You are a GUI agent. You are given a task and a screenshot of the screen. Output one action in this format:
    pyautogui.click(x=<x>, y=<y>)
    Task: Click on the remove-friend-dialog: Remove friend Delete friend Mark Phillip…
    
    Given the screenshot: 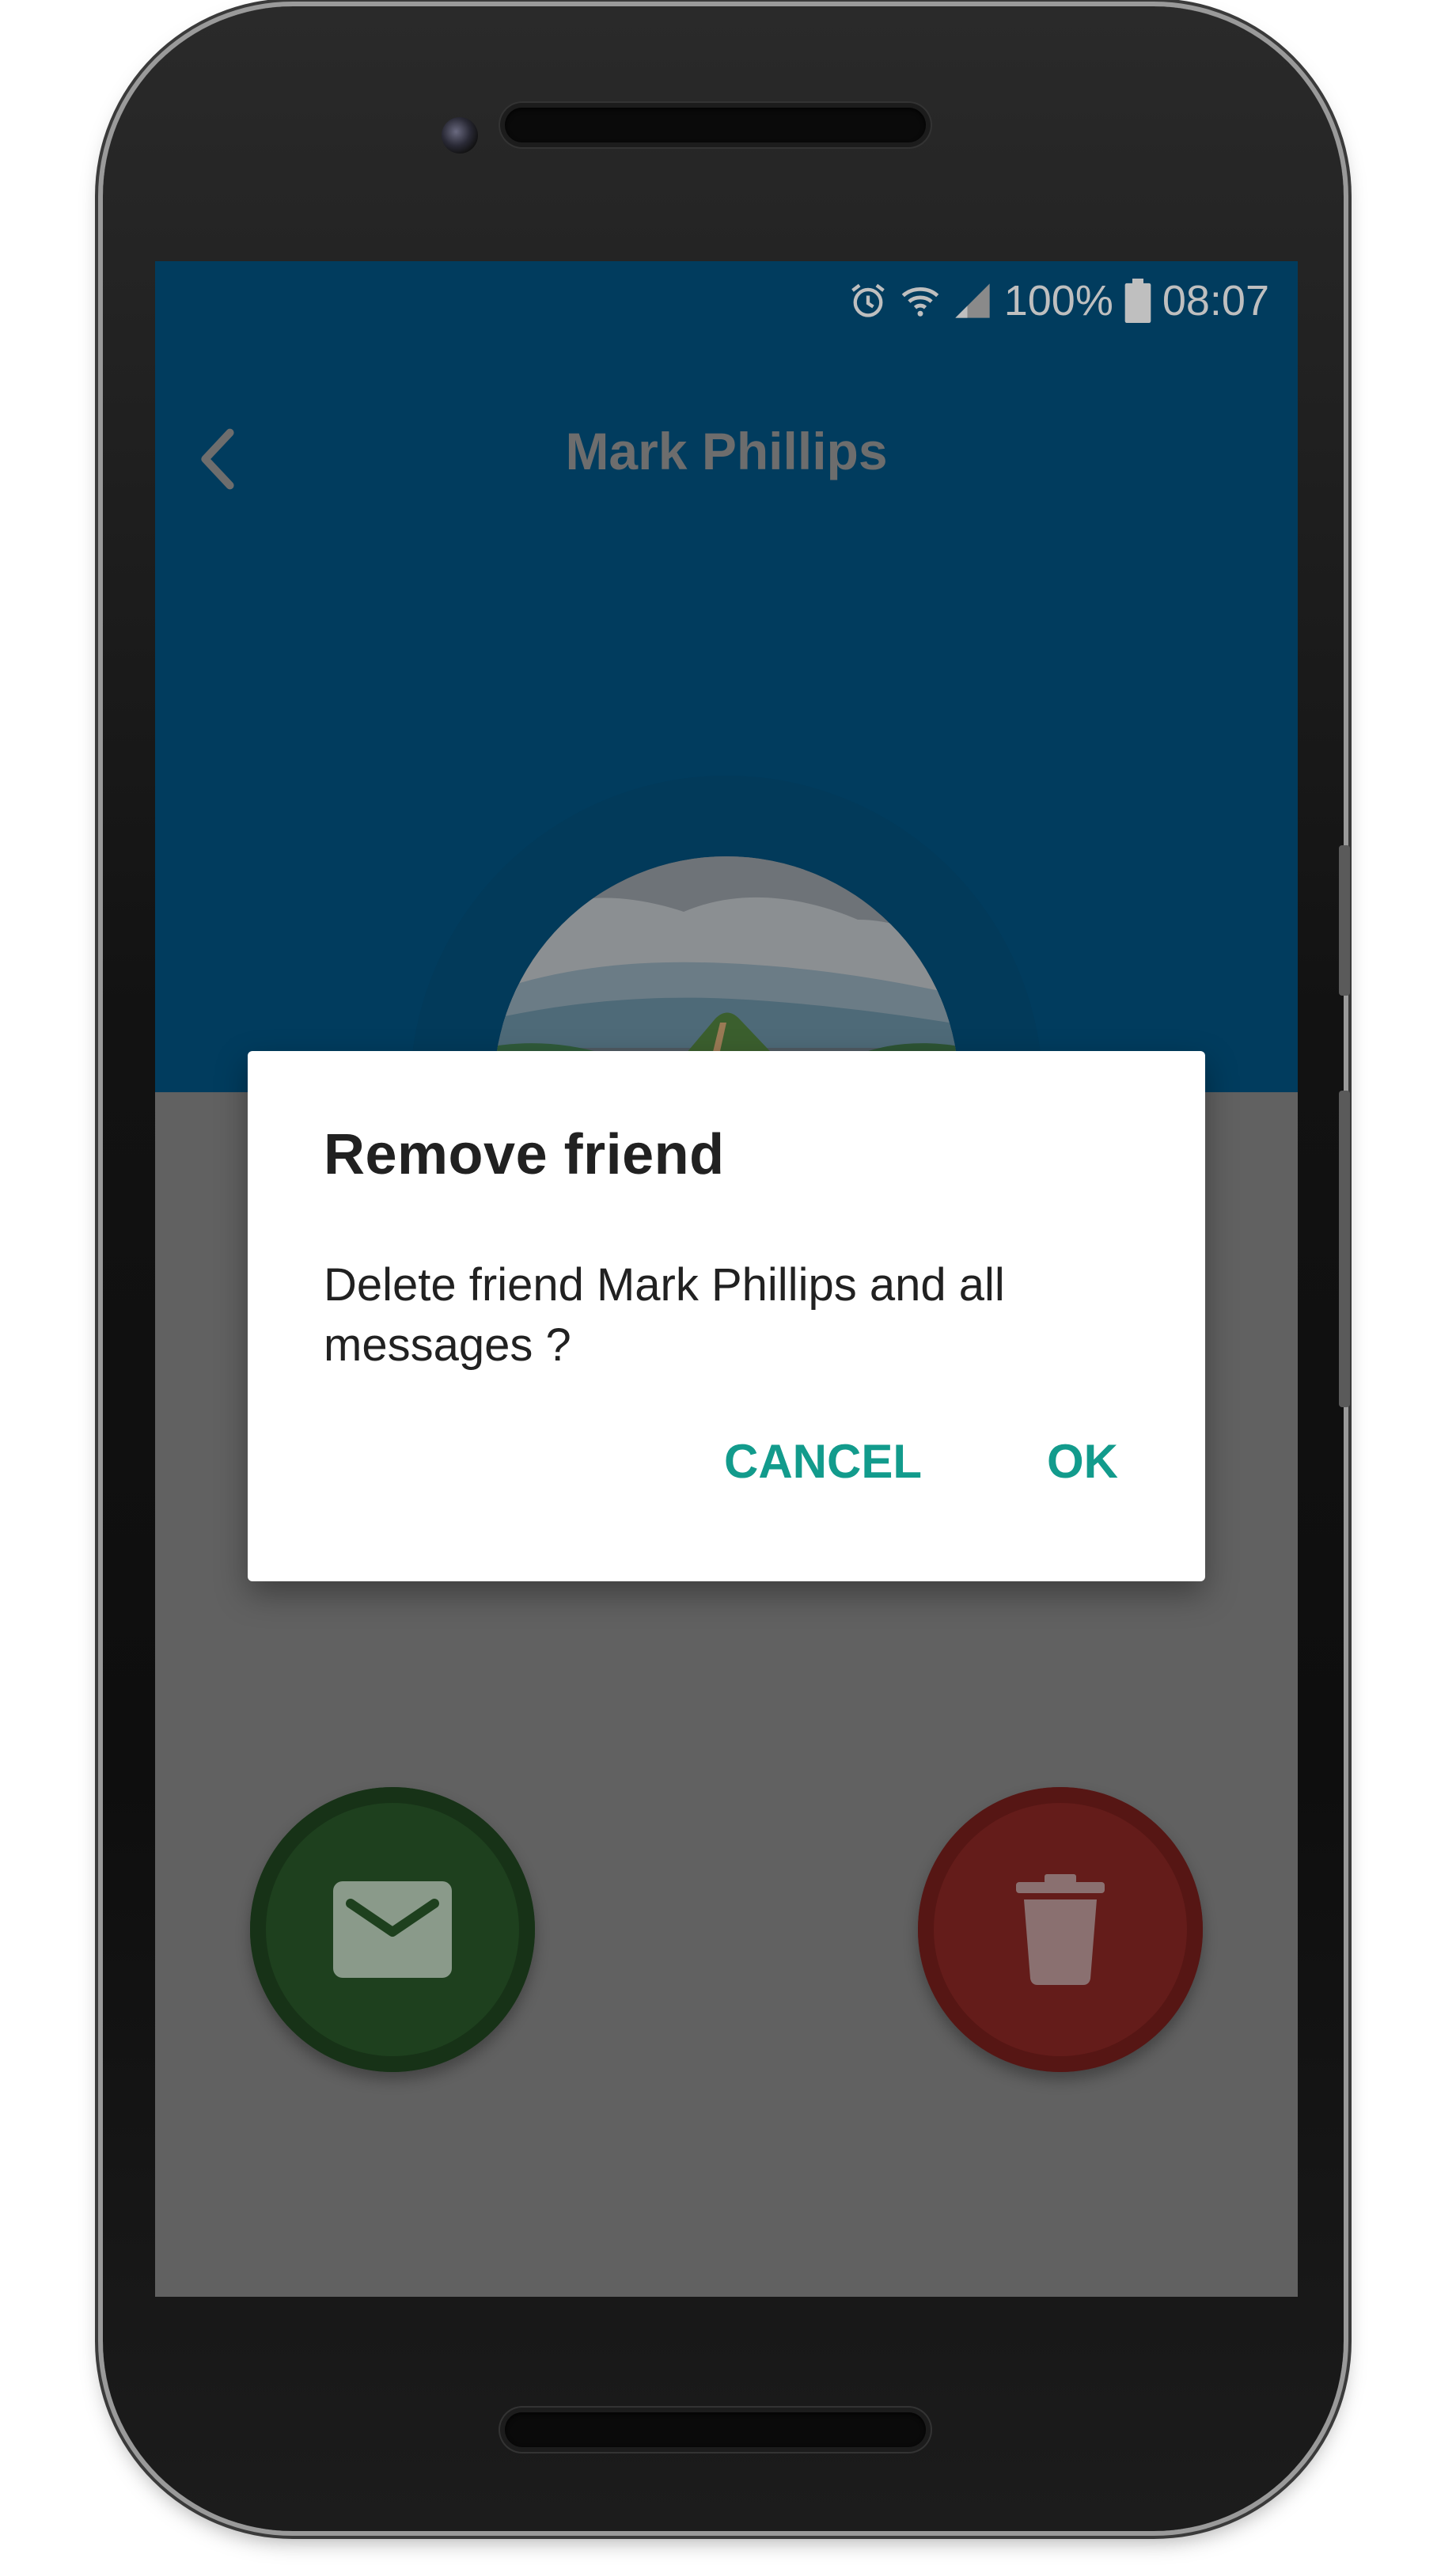 What is the action you would take?
    pyautogui.click(x=726, y=1316)
    